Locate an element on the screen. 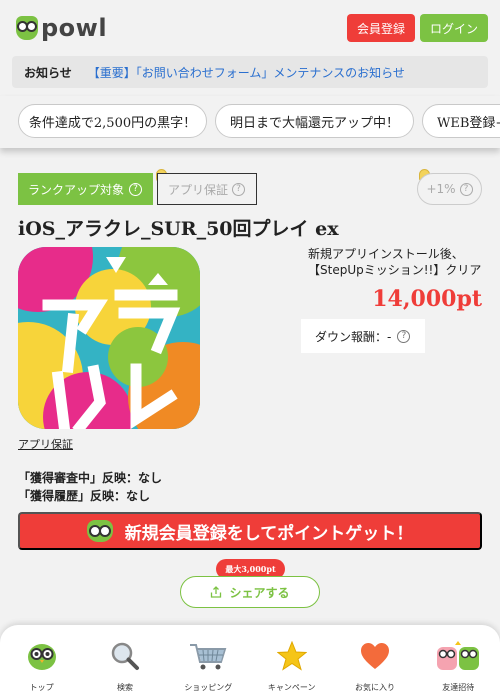 The image size is (500, 700). cart-icon is located at coordinates (208, 656).